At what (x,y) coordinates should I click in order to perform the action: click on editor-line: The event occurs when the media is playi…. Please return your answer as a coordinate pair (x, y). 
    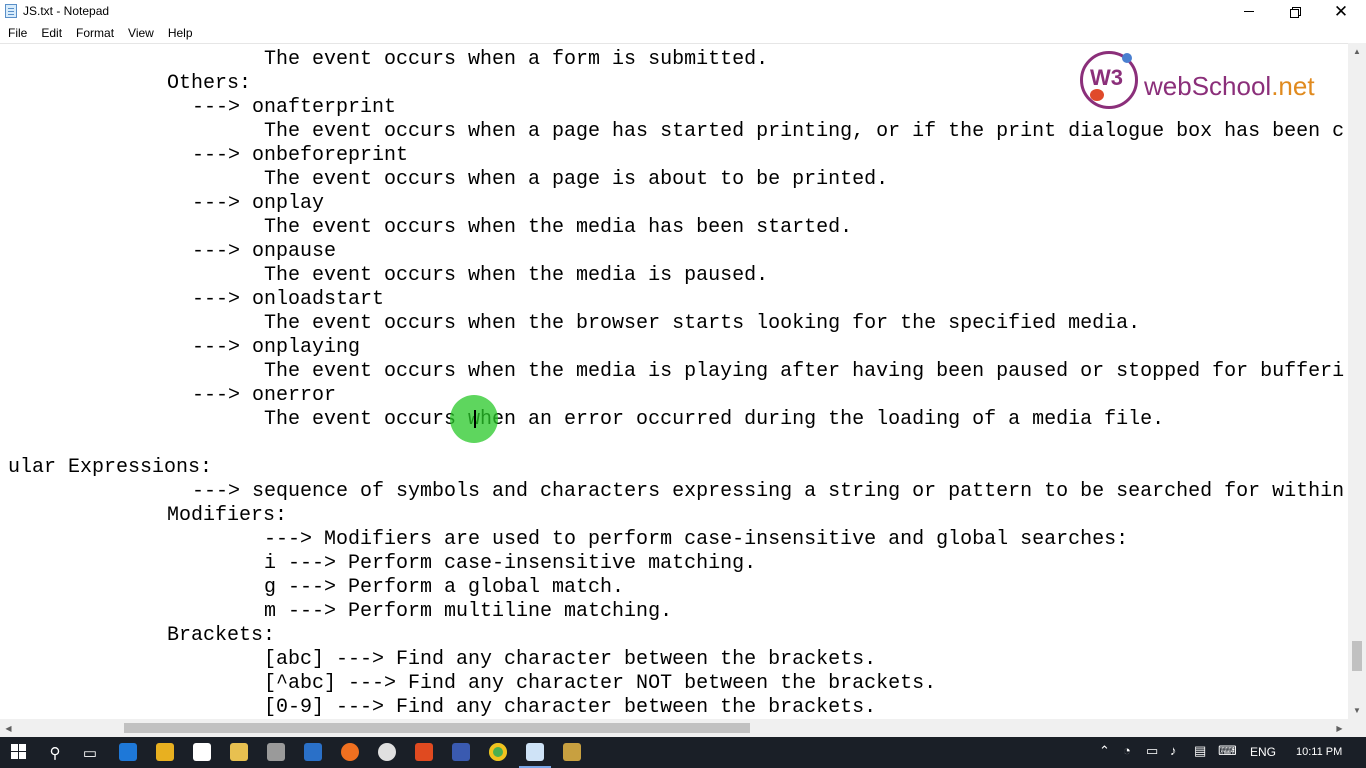
    Looking at the image, I should click on (804, 371).